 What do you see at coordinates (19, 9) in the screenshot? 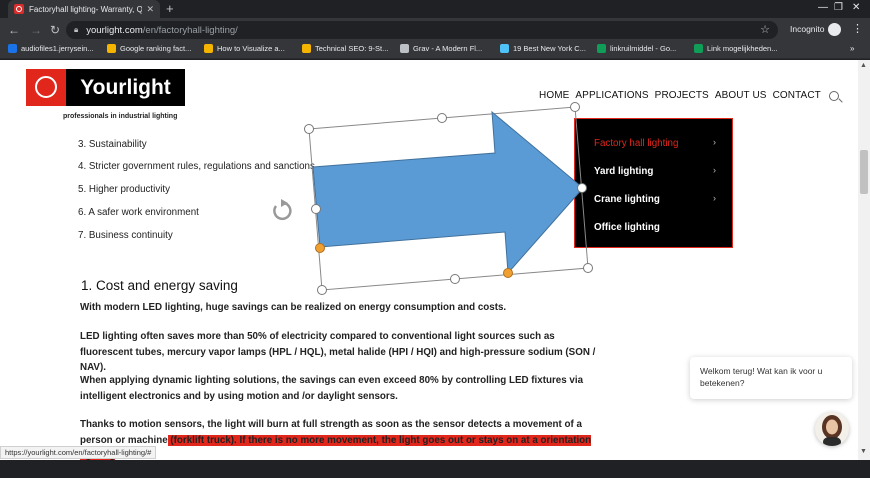
I see `site-favicon-icon` at bounding box center [19, 9].